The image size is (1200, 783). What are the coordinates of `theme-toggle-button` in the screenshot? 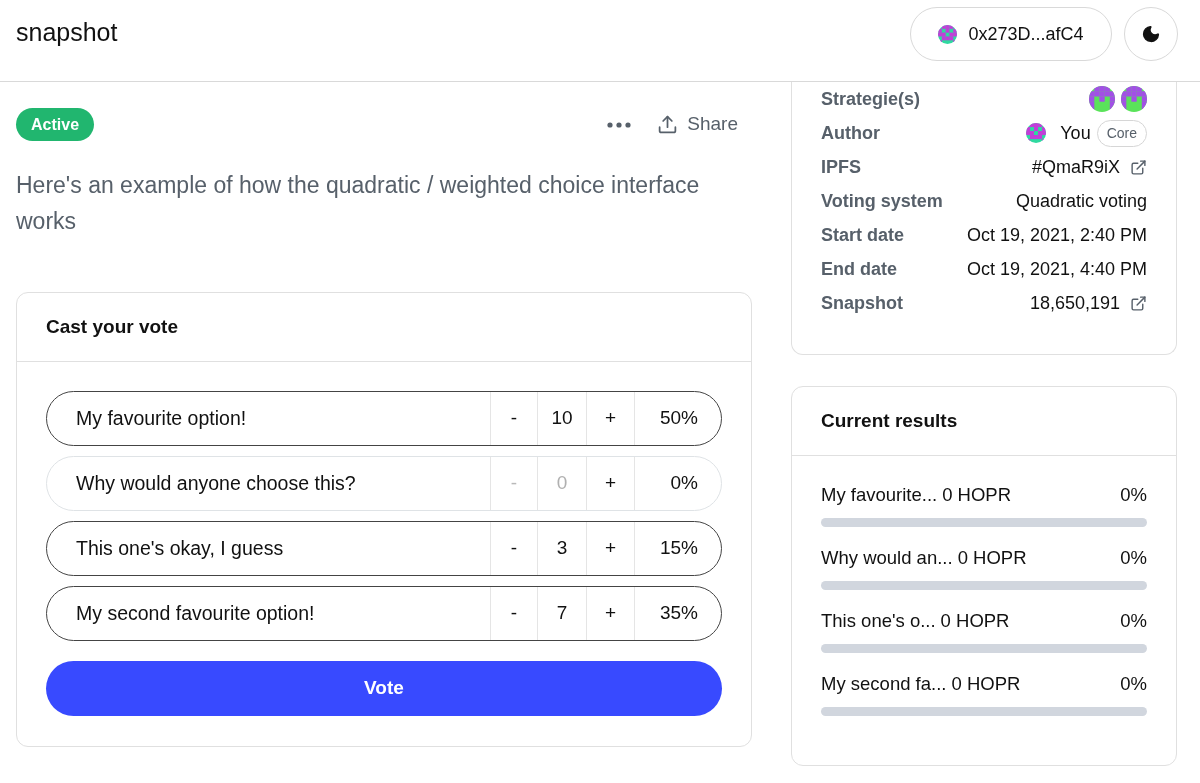 It's located at (1151, 34).